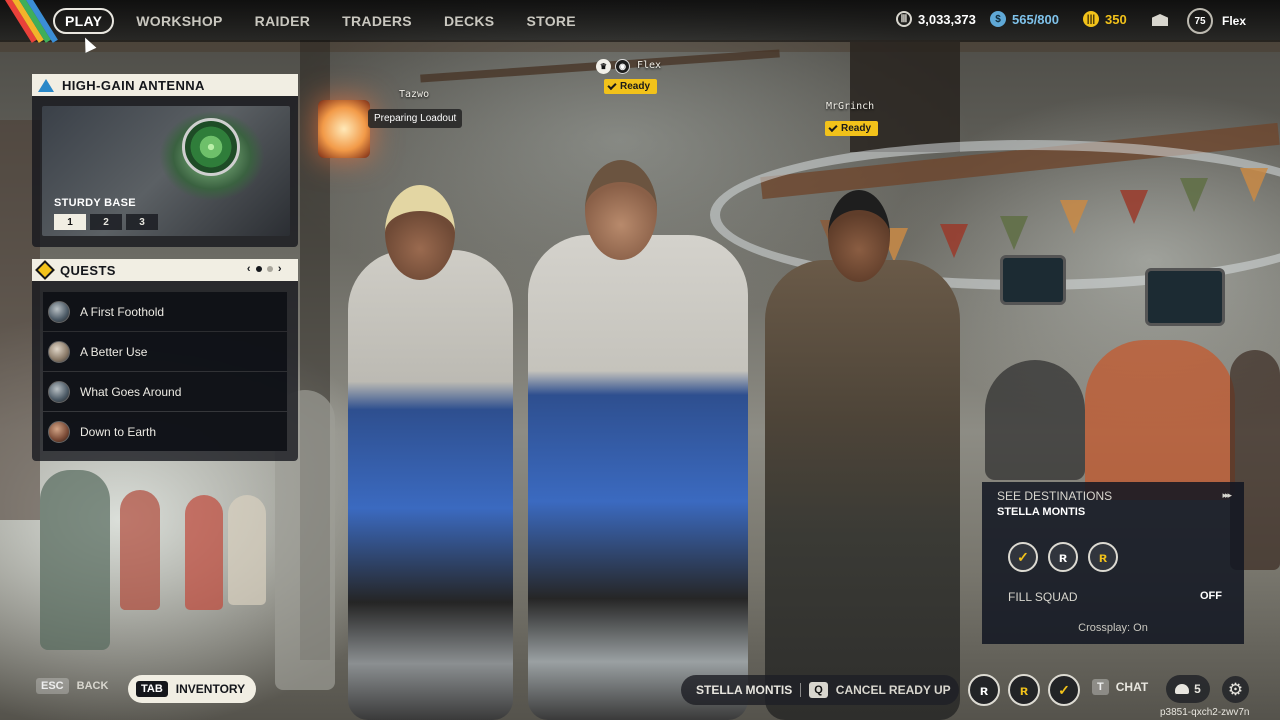 Image resolution: width=1280 pixels, height=720 pixels. Describe the element at coordinates (415, 118) in the screenshot. I see `party-member-status-tazwo: Preparing Loadout` at that location.